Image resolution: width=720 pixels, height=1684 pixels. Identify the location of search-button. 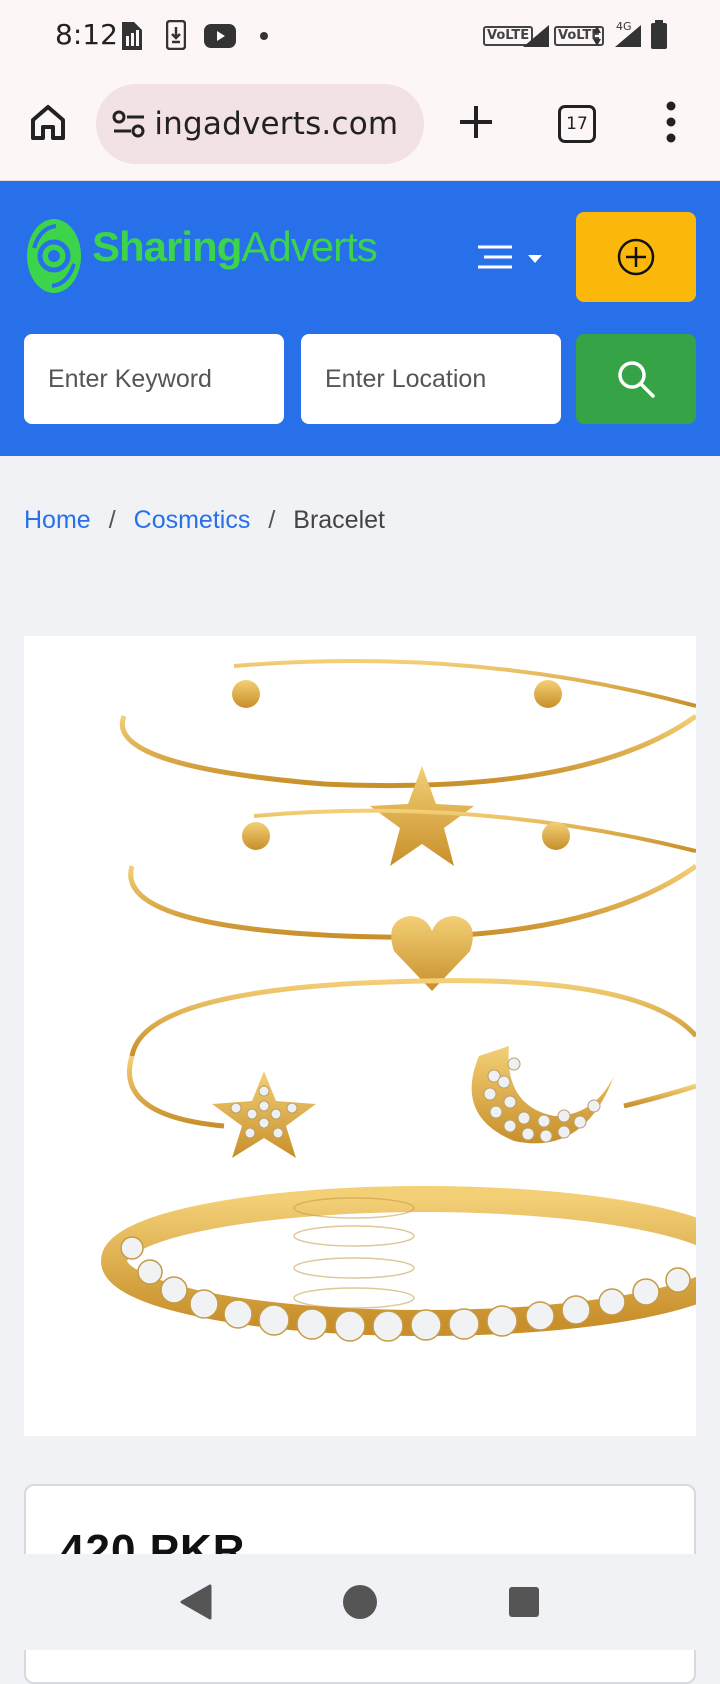
(636, 379).